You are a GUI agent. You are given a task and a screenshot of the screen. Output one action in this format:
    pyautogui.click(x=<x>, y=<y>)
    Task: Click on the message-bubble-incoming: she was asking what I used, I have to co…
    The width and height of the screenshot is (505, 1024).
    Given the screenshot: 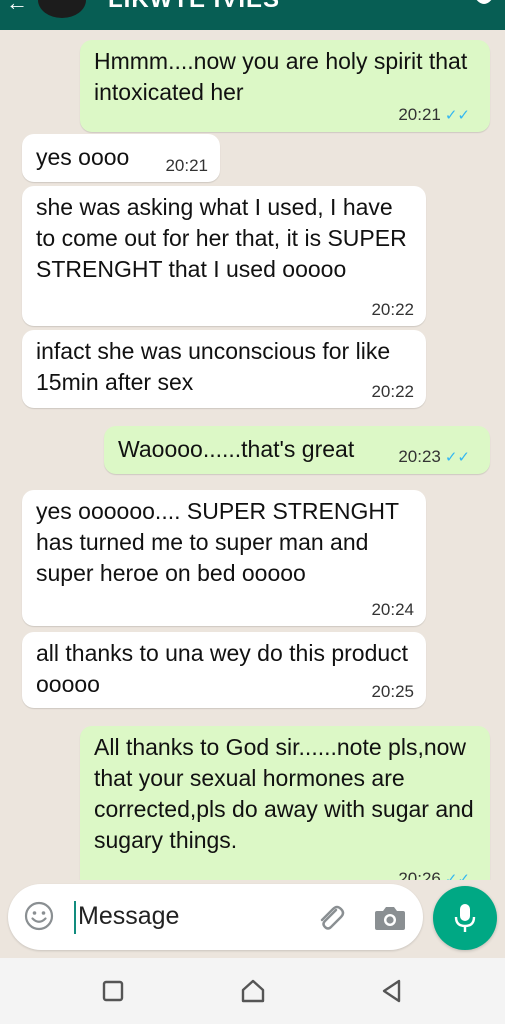 What is the action you would take?
    pyautogui.click(x=224, y=256)
    